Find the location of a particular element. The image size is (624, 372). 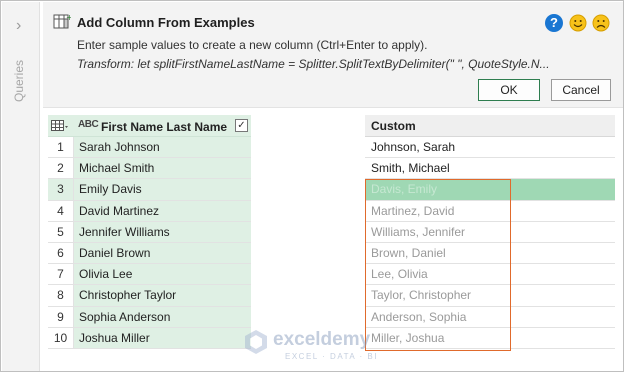

source-column-header: ABC First Name Last Name ✓ is located at coordinates (149, 126).